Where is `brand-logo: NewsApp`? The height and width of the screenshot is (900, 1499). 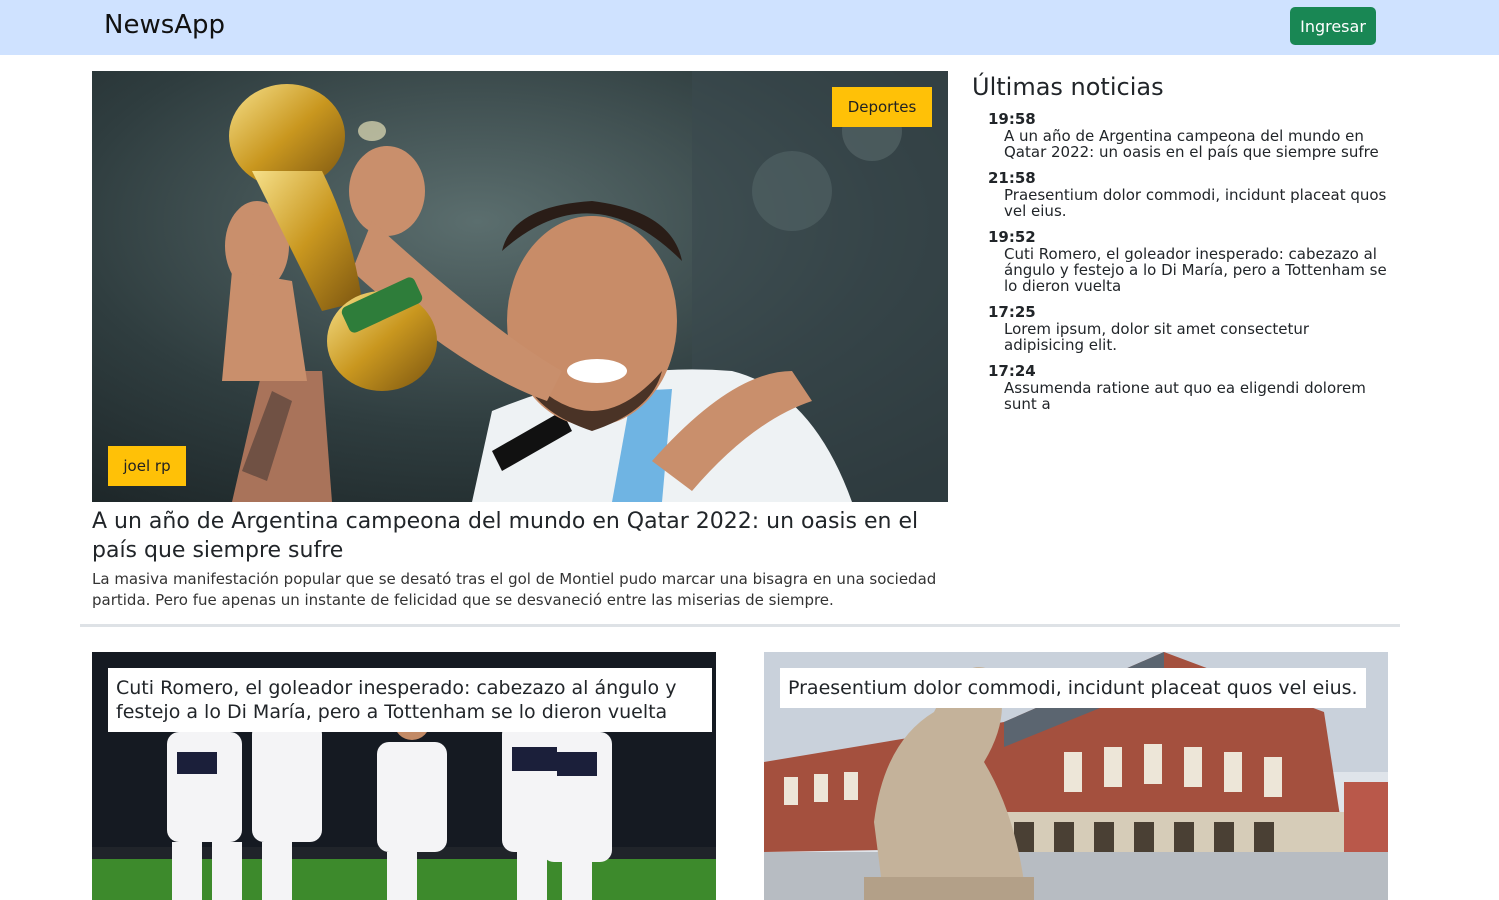
brand-logo: NewsApp is located at coordinates (164, 25).